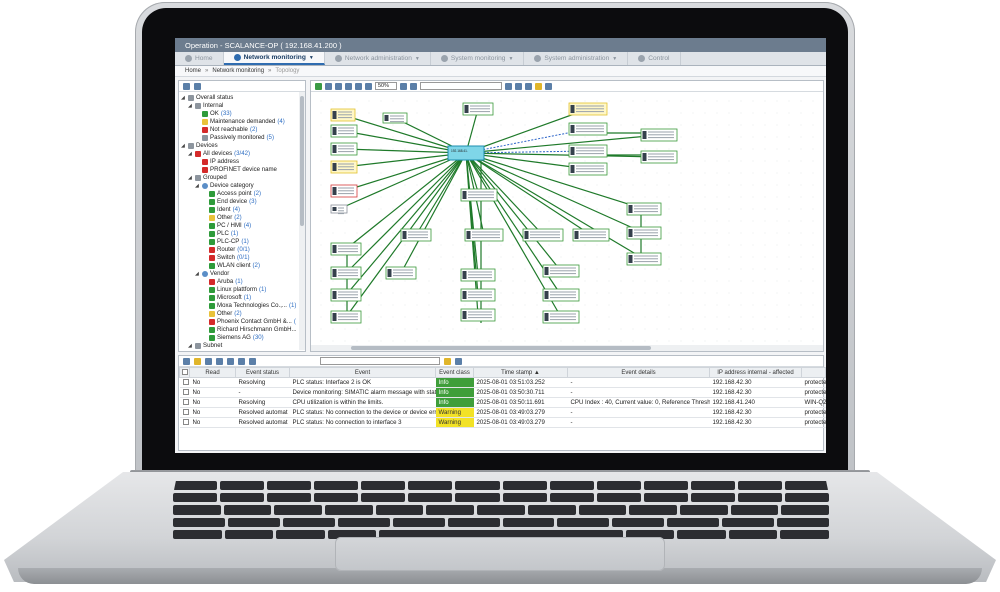  Describe the element at coordinates (318, 86) in the screenshot. I see `select-icon` at that location.